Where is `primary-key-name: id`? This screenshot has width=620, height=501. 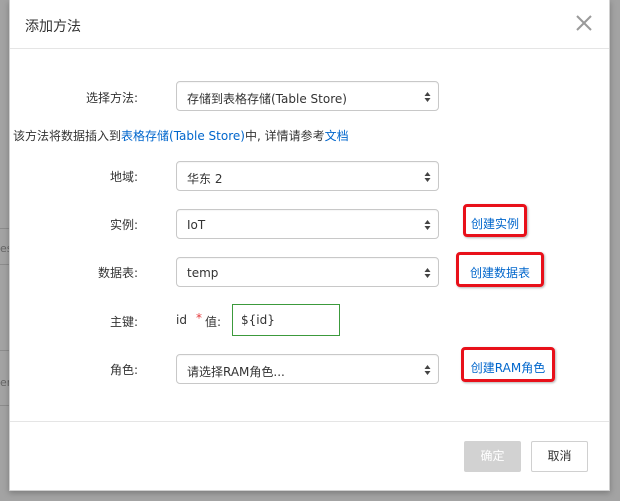
primary-key-name: id is located at coordinates (181, 320).